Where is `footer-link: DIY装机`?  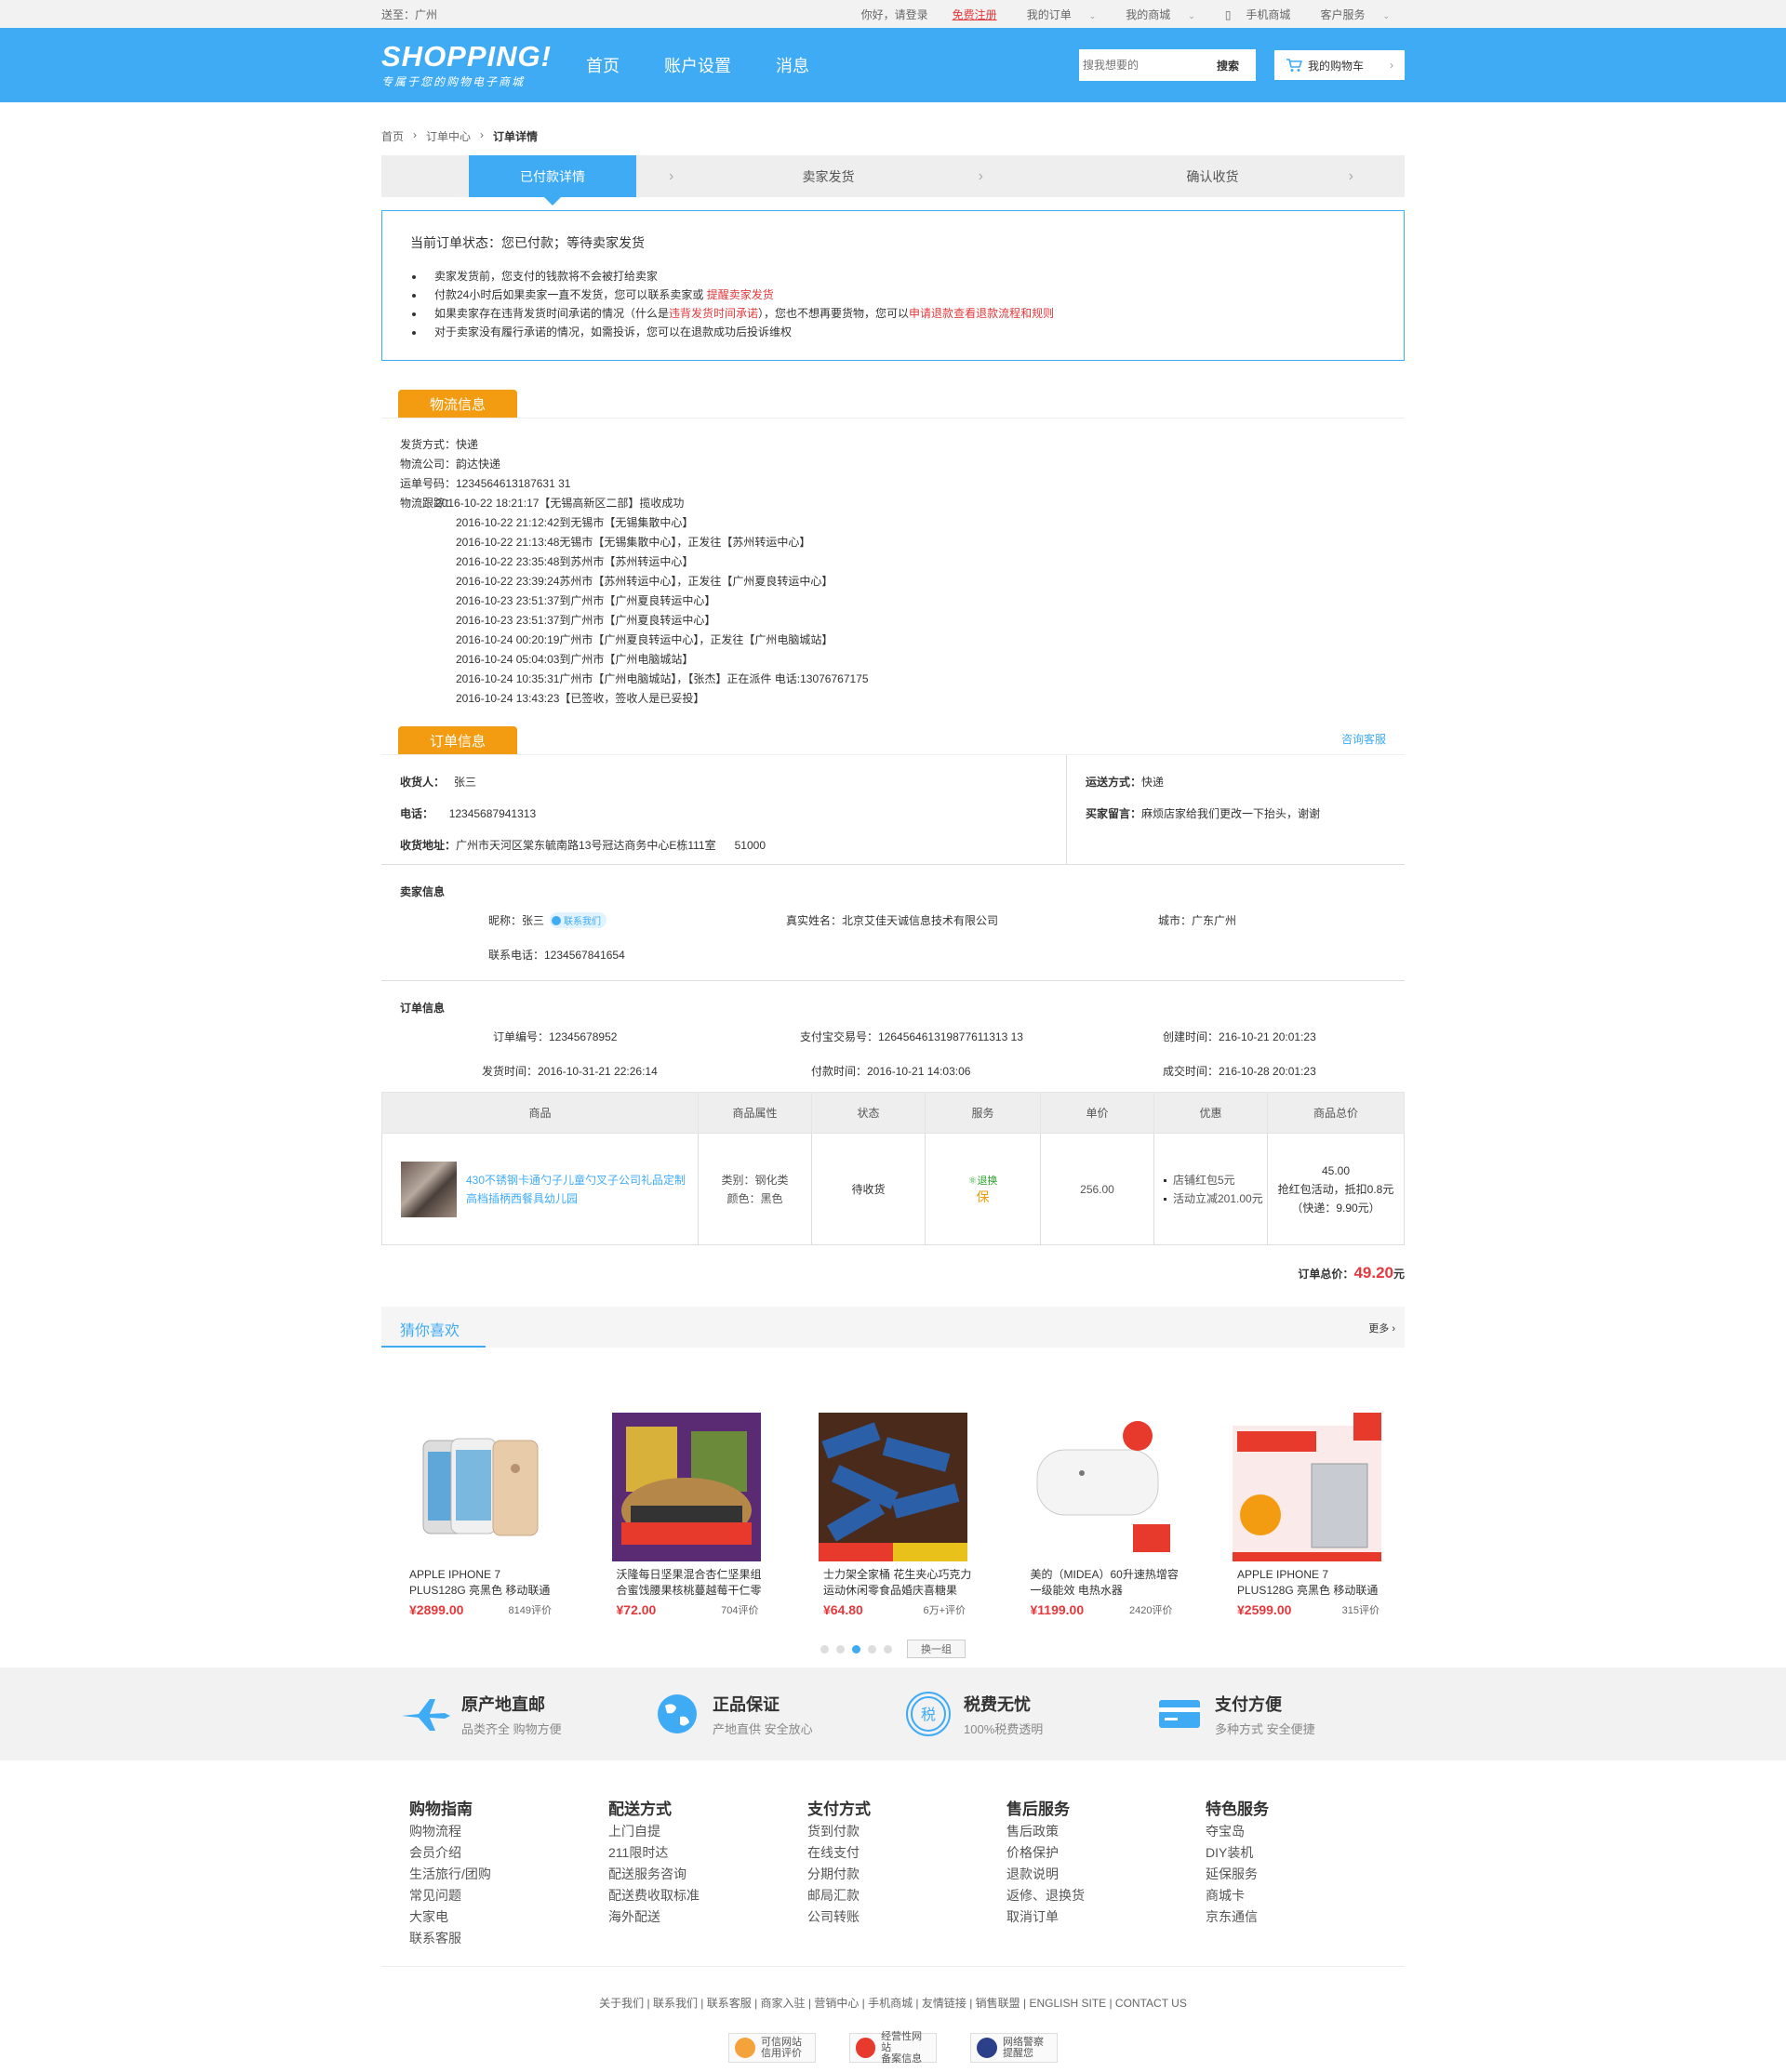
footer-link: DIY装机 is located at coordinates (1305, 1853).